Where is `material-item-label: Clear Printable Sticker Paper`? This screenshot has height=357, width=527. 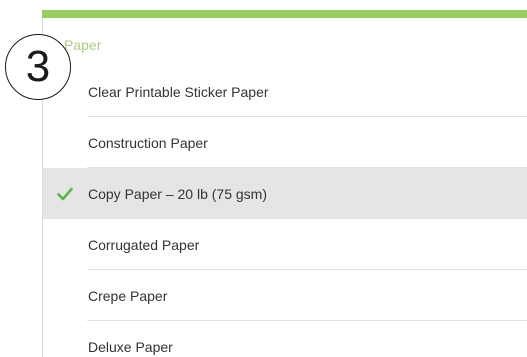
material-item-label: Clear Printable Sticker Paper is located at coordinates (178, 91).